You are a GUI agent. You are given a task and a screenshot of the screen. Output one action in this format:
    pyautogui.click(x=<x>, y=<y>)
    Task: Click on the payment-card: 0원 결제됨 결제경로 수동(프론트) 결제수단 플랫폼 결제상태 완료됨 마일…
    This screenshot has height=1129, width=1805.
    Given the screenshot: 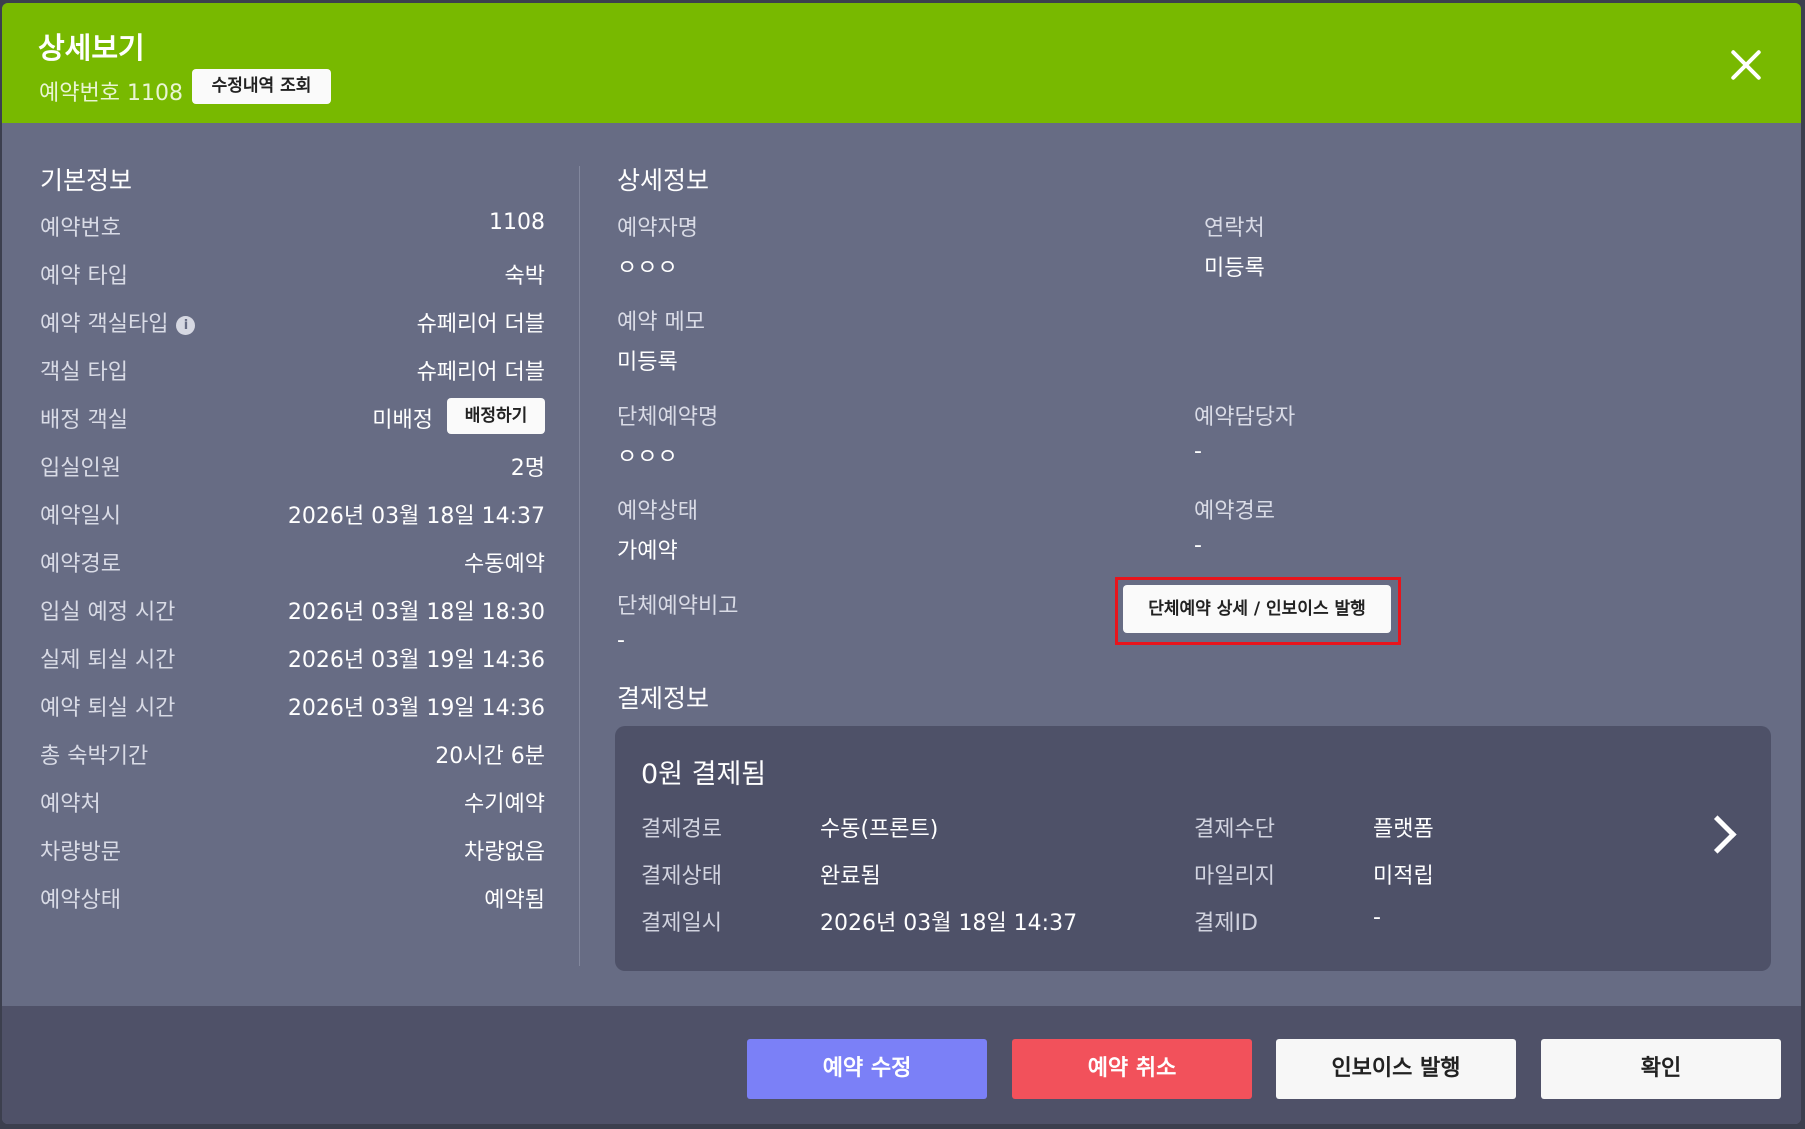 What is the action you would take?
    pyautogui.click(x=1193, y=848)
    